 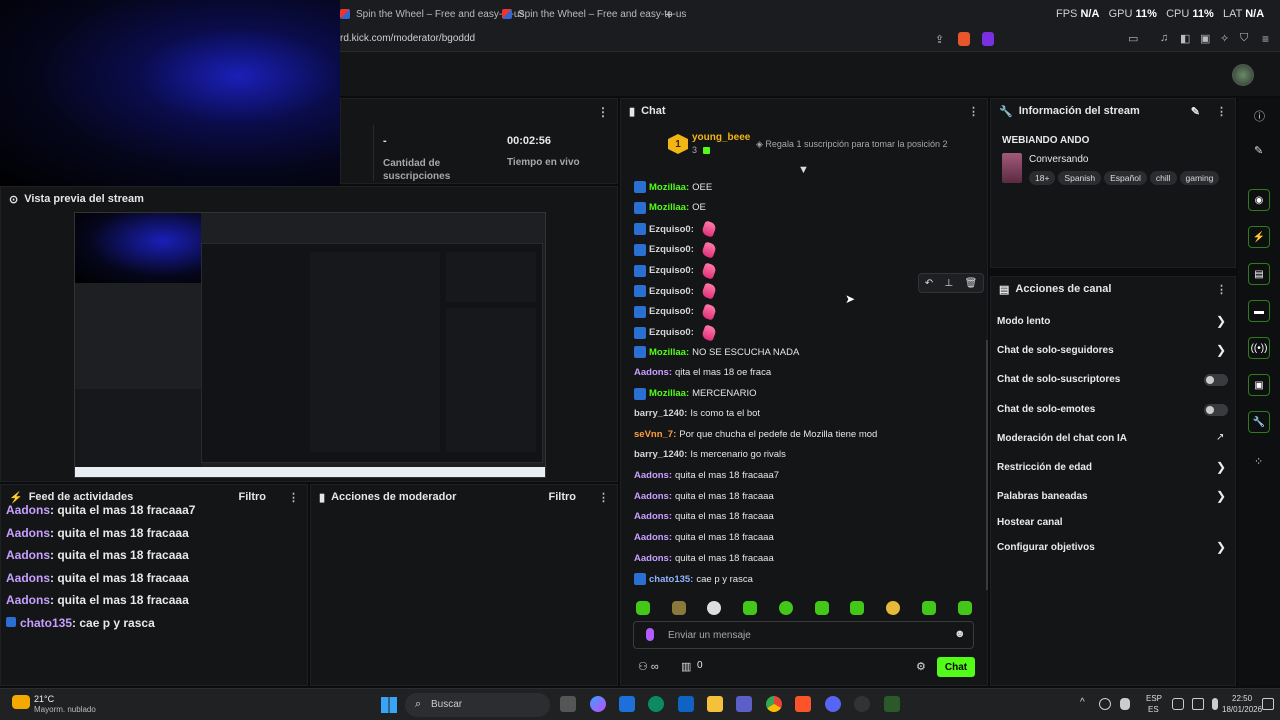 I want to click on channel-action-item: Palabras baneadas, so click(x=1042, y=496).